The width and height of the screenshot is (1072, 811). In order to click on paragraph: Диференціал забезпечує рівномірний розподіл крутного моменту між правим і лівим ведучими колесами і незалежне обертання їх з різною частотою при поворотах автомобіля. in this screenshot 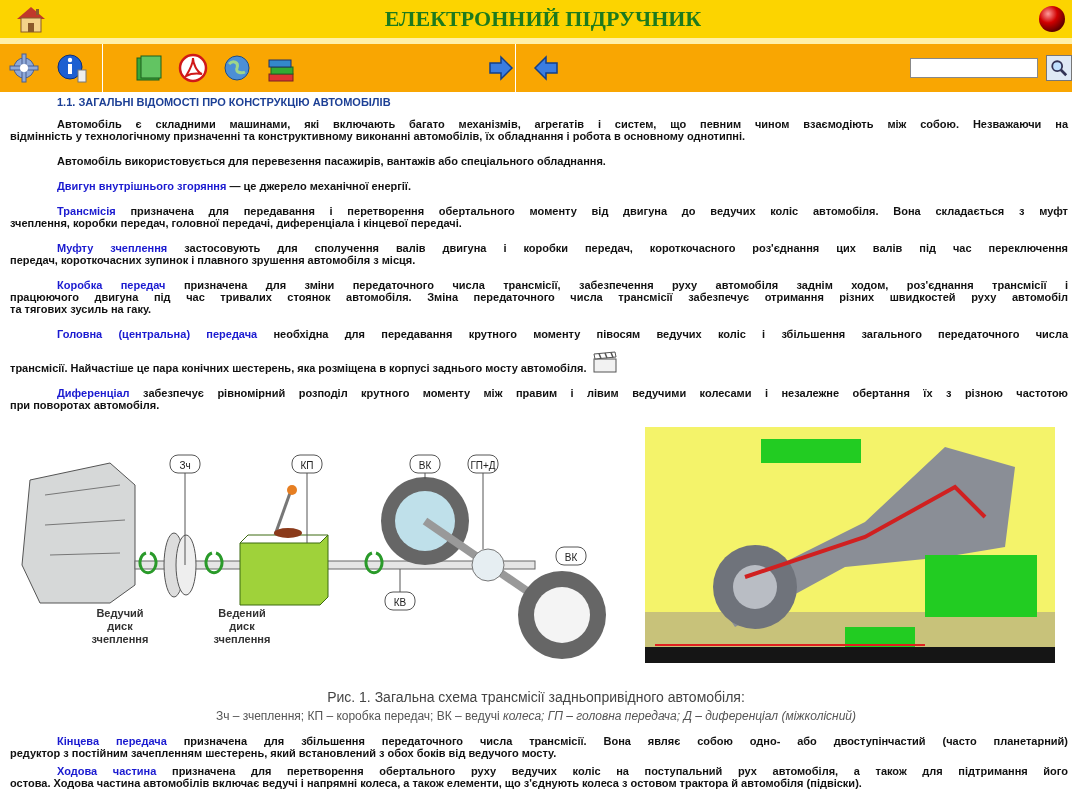, I will do `click(539, 399)`.